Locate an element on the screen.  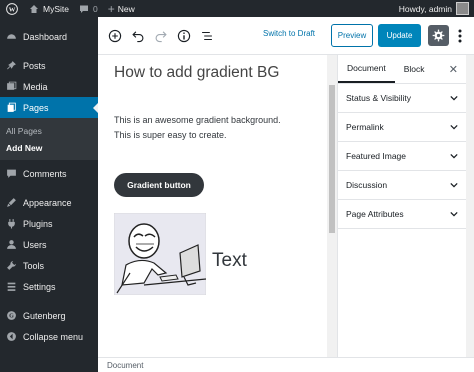
media-image is located at coordinates (160, 254).